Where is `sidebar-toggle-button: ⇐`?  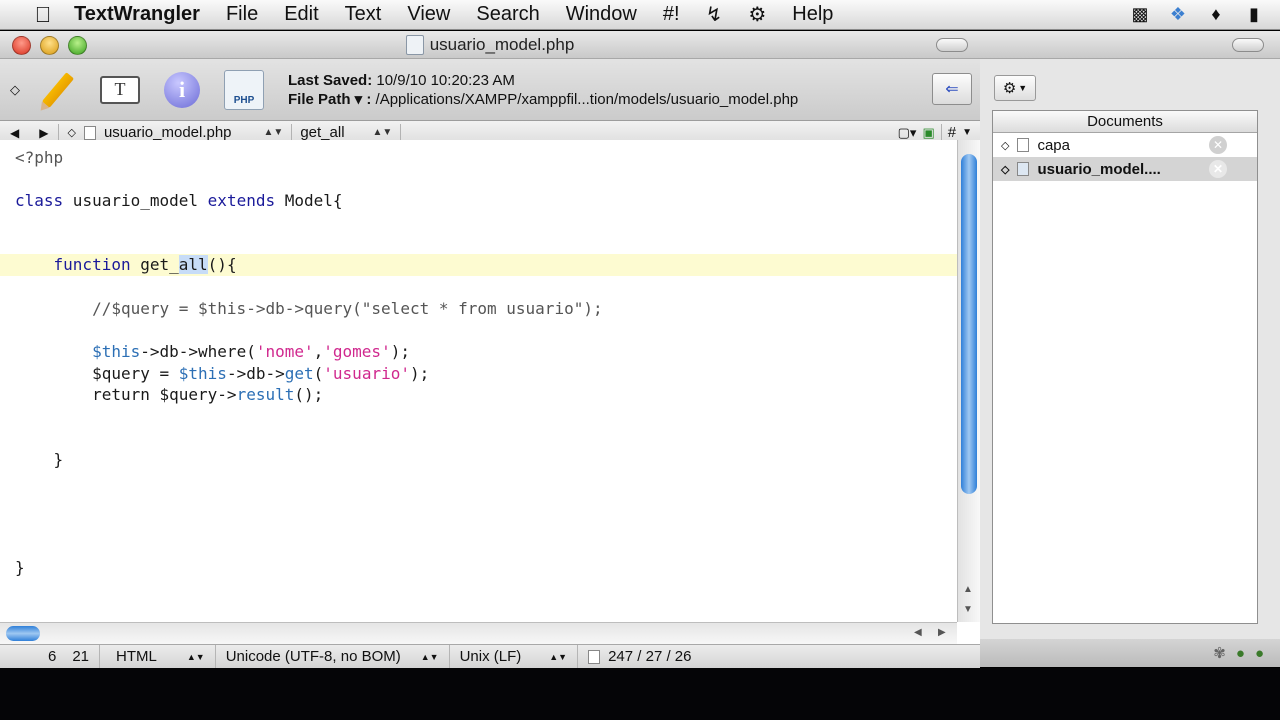
sidebar-toggle-button: ⇐ is located at coordinates (952, 89).